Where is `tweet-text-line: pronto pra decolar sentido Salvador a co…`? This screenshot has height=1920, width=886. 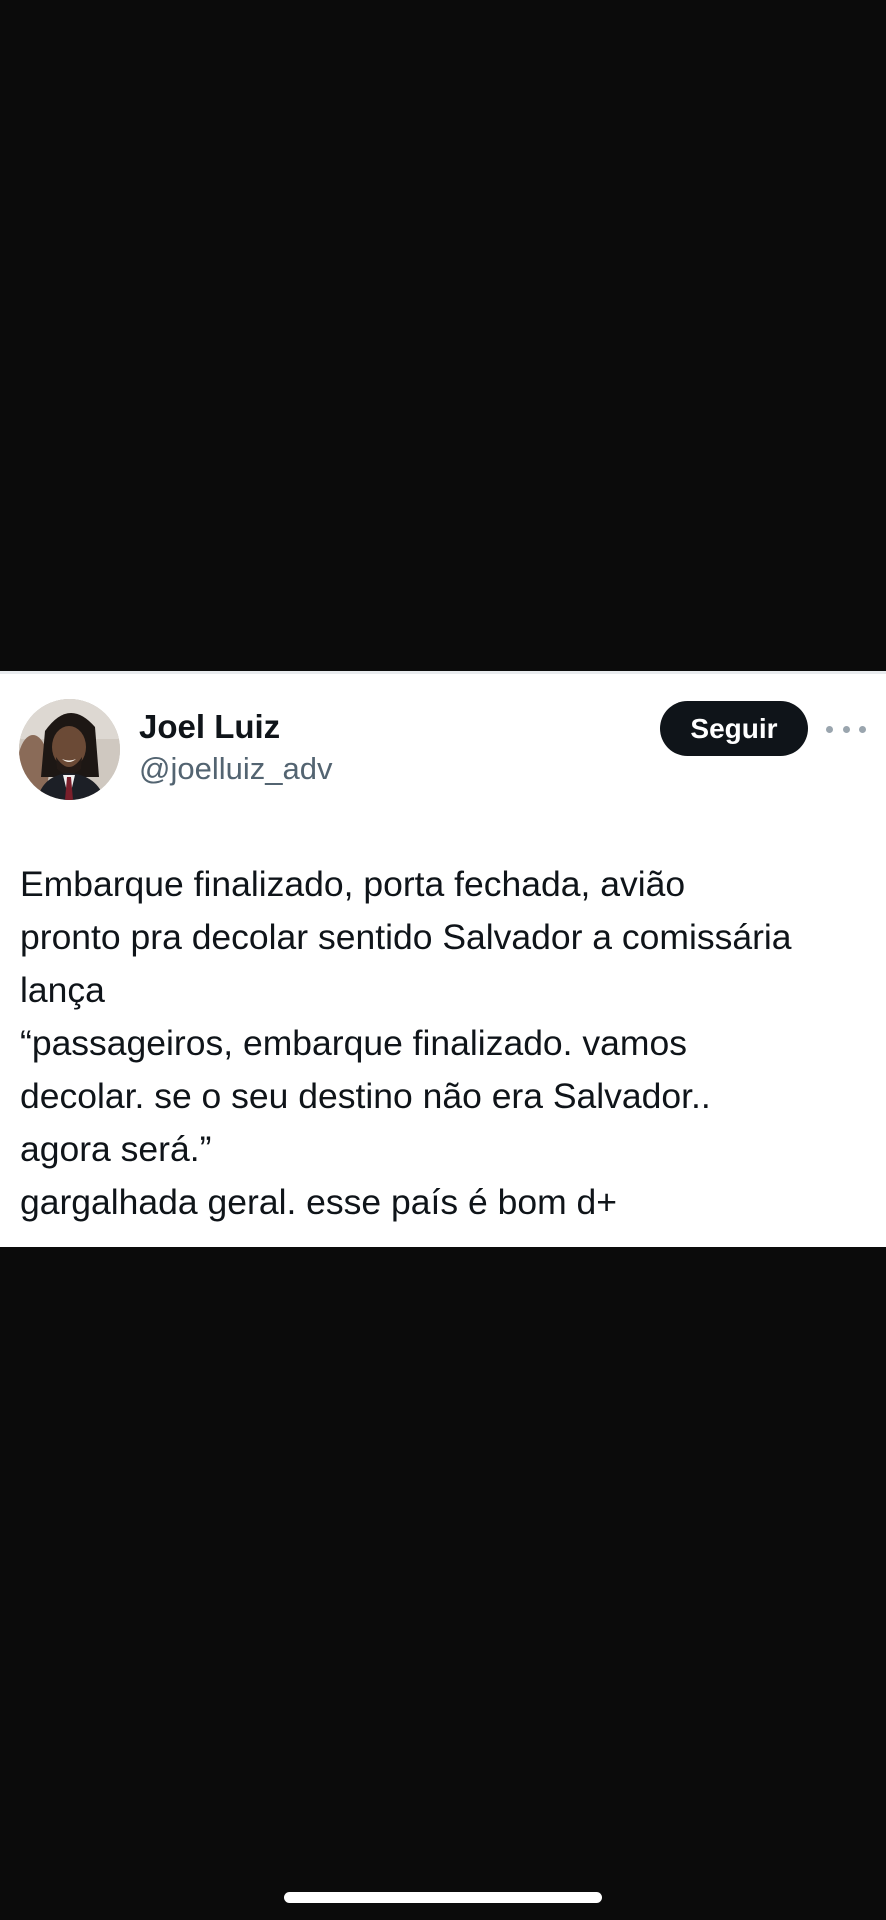 tweet-text-line: pronto pra decolar sentido Salvador a co… is located at coordinates (406, 937).